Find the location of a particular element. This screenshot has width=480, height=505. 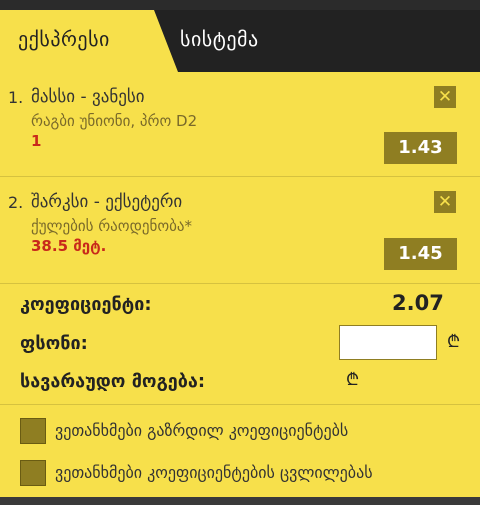

bet-index: 1. is located at coordinates (16, 97).